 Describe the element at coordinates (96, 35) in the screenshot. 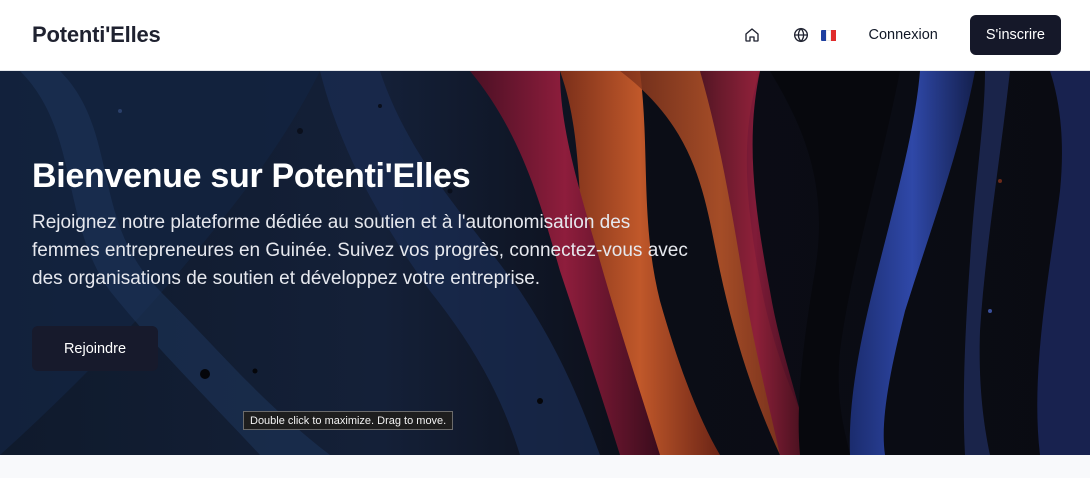

I see `brand-logo: Potenti'Elles` at that location.